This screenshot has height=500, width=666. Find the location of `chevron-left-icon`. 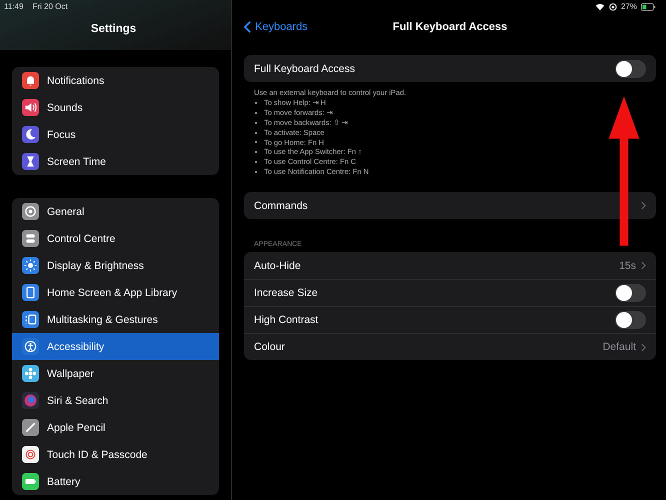

chevron-left-icon is located at coordinates (247, 27).